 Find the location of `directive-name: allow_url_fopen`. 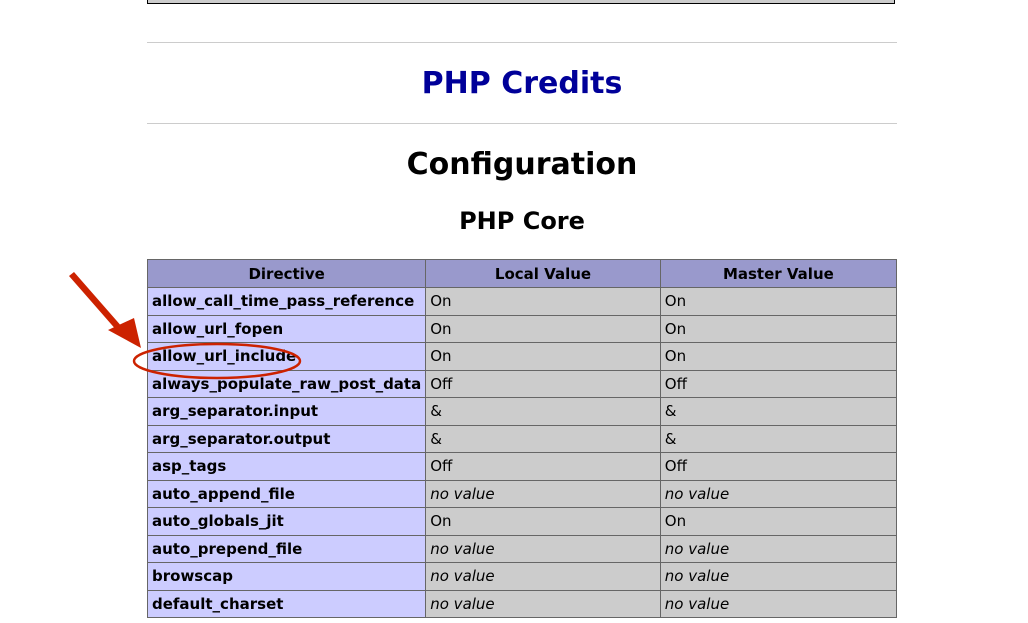

directive-name: allow_url_fopen is located at coordinates (286, 328).